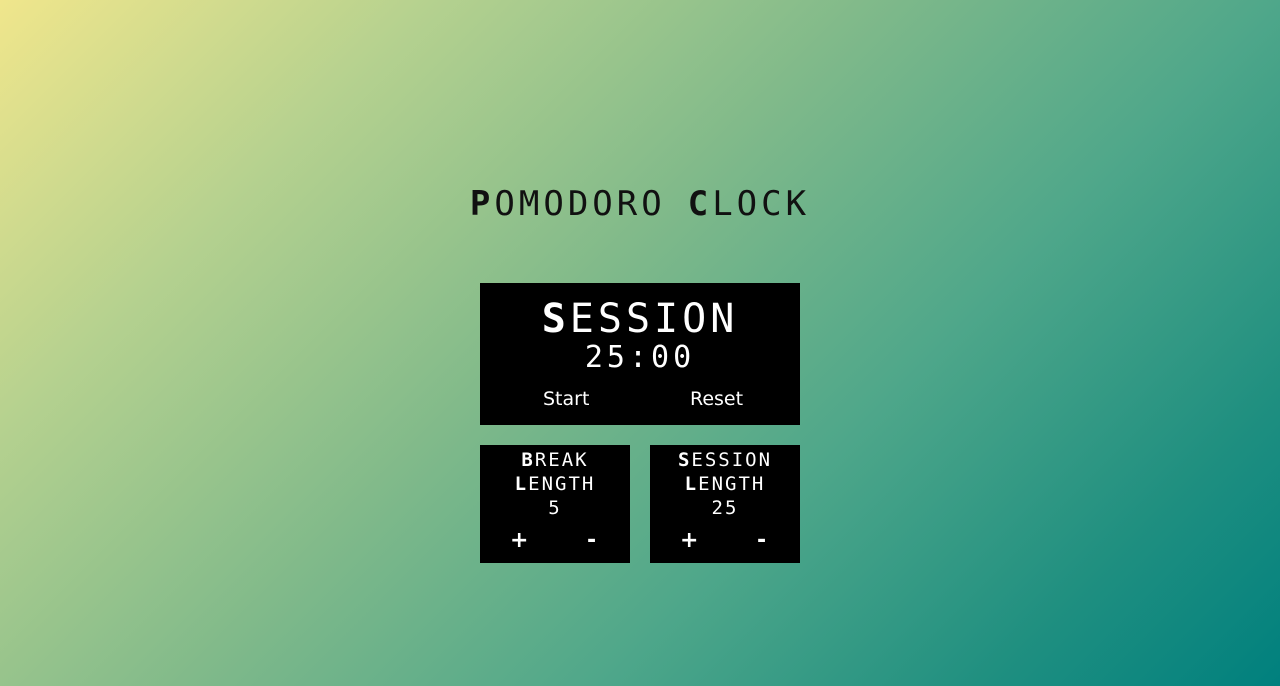 The width and height of the screenshot is (1280, 686). What do you see at coordinates (566, 399) in the screenshot?
I see `start-button: Start` at bounding box center [566, 399].